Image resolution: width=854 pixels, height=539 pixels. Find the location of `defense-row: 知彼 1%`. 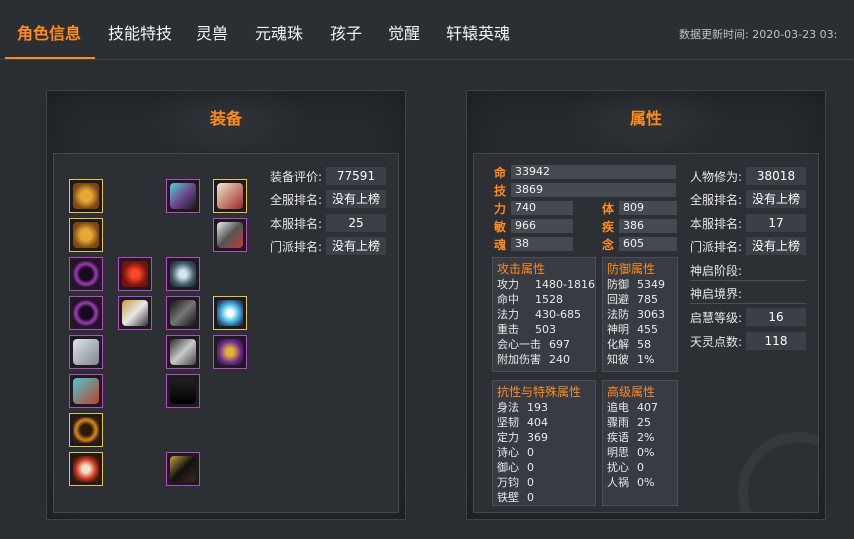

defense-row: 知彼 1% is located at coordinates (631, 359).